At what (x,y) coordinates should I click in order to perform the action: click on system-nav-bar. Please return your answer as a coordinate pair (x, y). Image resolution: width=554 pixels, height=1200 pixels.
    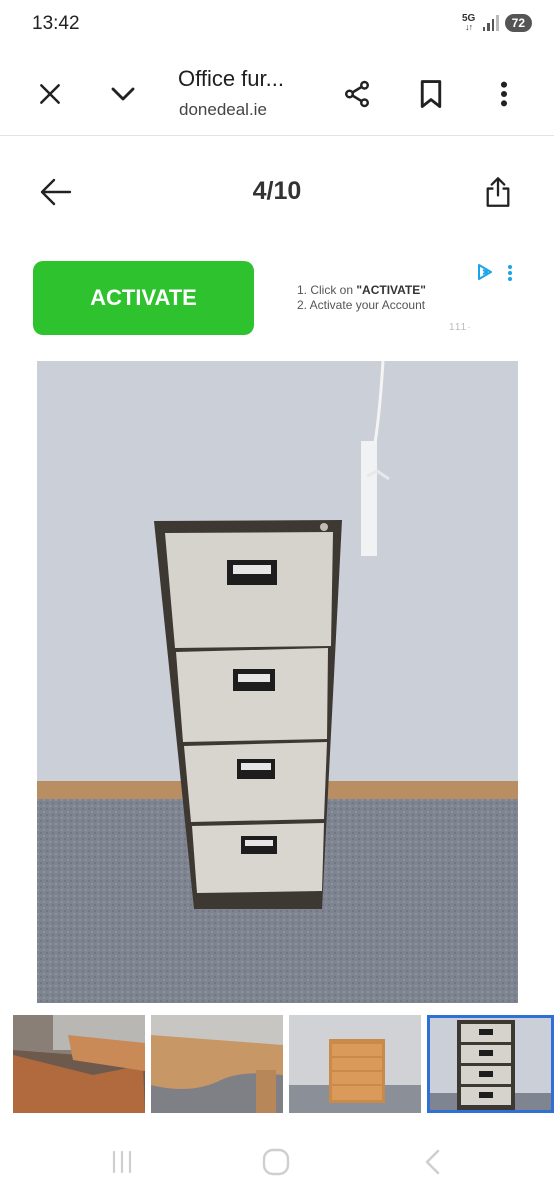
    Looking at the image, I should click on (277, 1165).